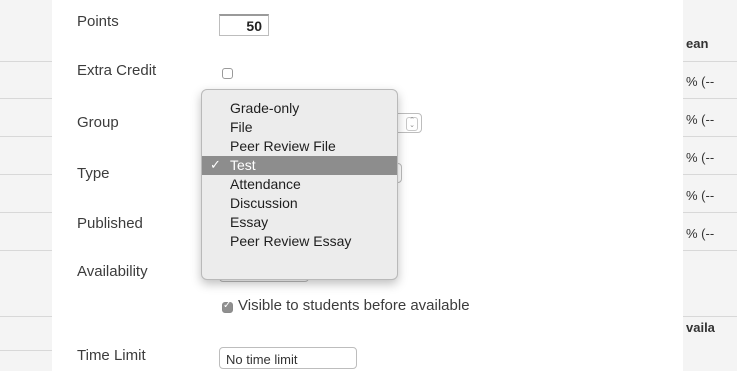  I want to click on select-arrows-icon: ⌃ ⌄, so click(412, 124).